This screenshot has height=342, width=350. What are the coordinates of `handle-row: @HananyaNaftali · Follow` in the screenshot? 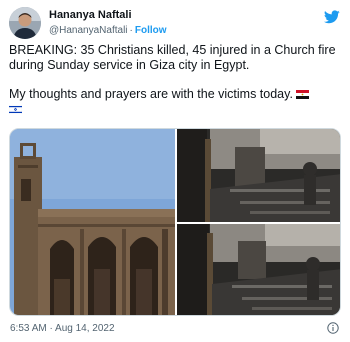 It's located at (108, 30).